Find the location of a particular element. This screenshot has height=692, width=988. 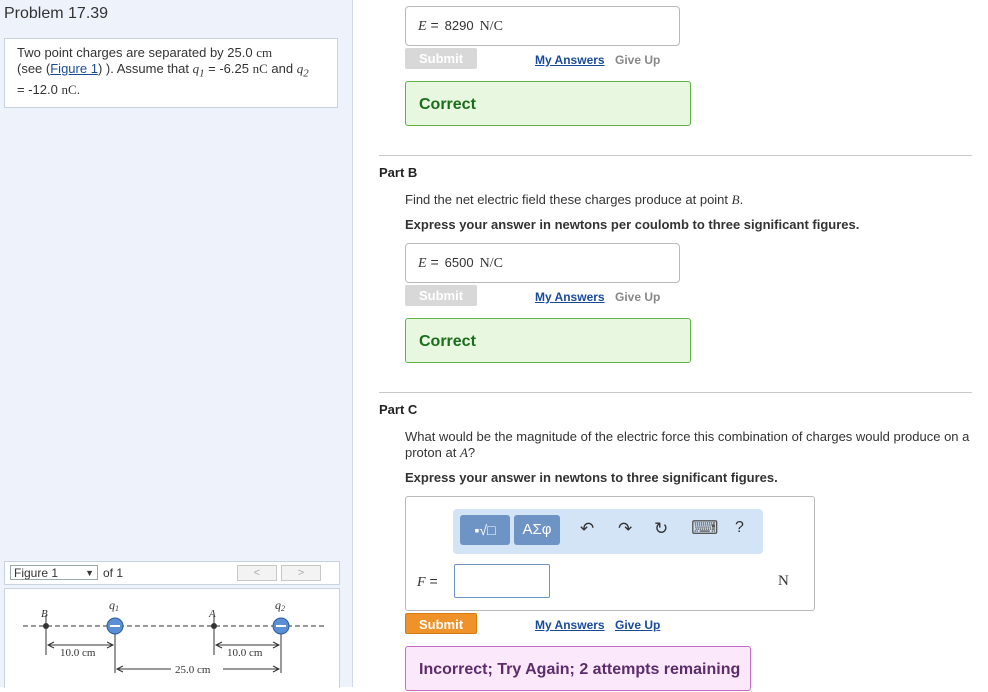

figure-select: Figure 1 ▼ is located at coordinates (54, 572).